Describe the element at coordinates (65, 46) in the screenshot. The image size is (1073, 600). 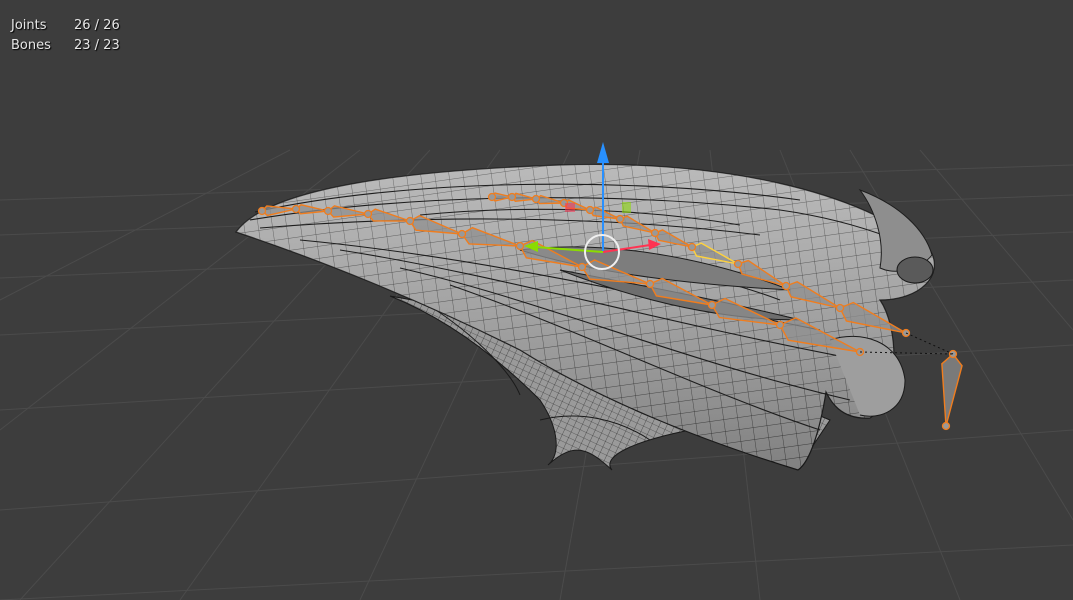
I see `bones-stat: Bones 23 / 23` at that location.